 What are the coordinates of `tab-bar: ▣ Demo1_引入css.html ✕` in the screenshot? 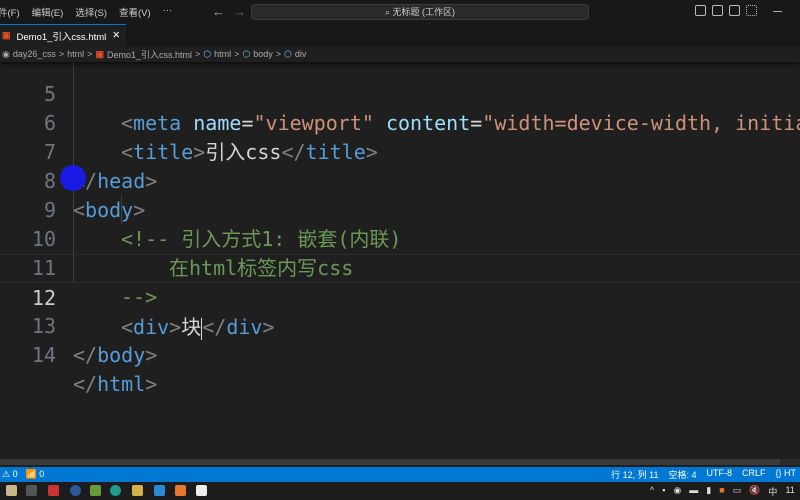 It's located at (400, 35).